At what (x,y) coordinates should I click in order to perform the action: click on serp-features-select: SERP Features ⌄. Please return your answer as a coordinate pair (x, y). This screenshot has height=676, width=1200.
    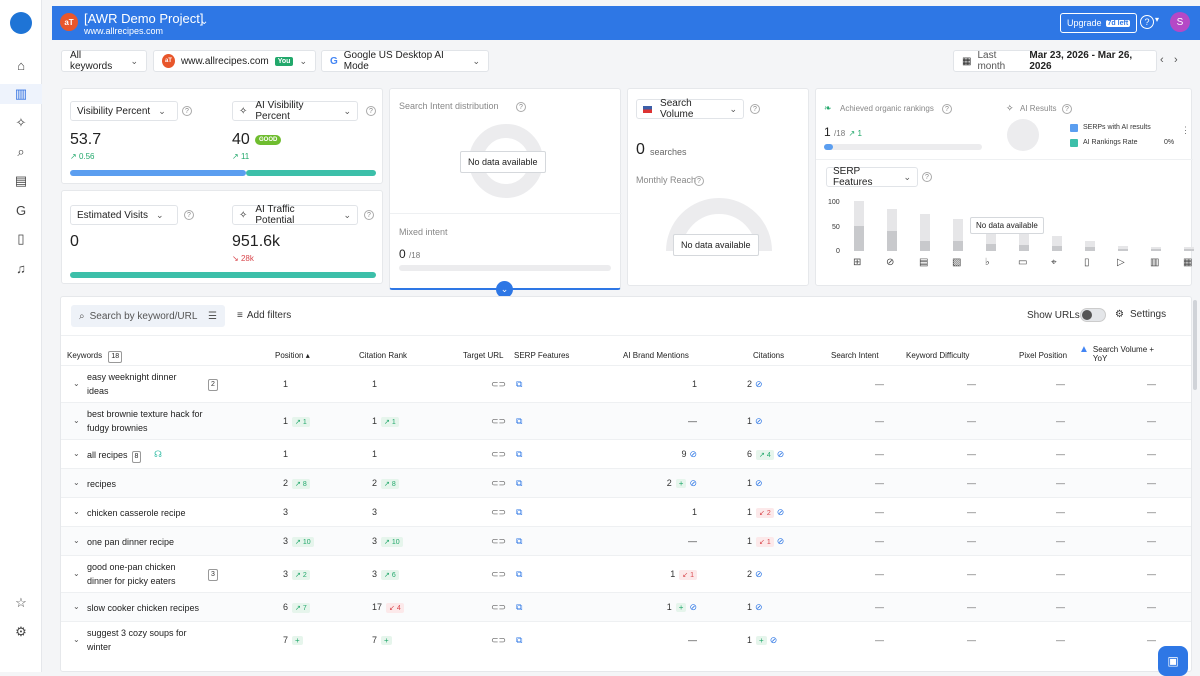
    Looking at the image, I should click on (872, 177).